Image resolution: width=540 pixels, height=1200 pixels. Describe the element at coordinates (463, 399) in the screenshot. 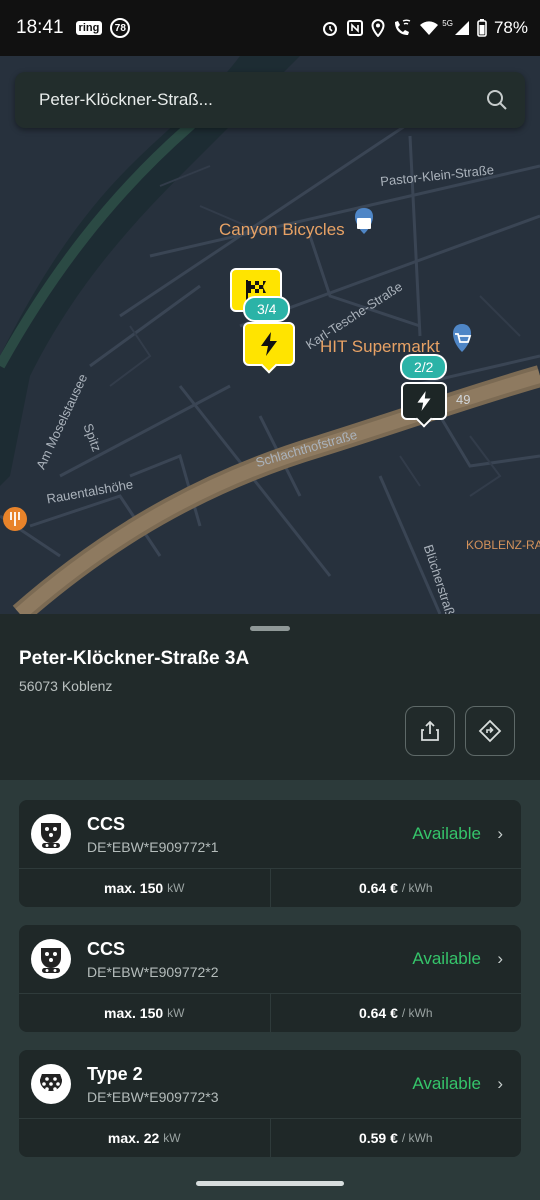

I see `road-number-label: 49` at that location.